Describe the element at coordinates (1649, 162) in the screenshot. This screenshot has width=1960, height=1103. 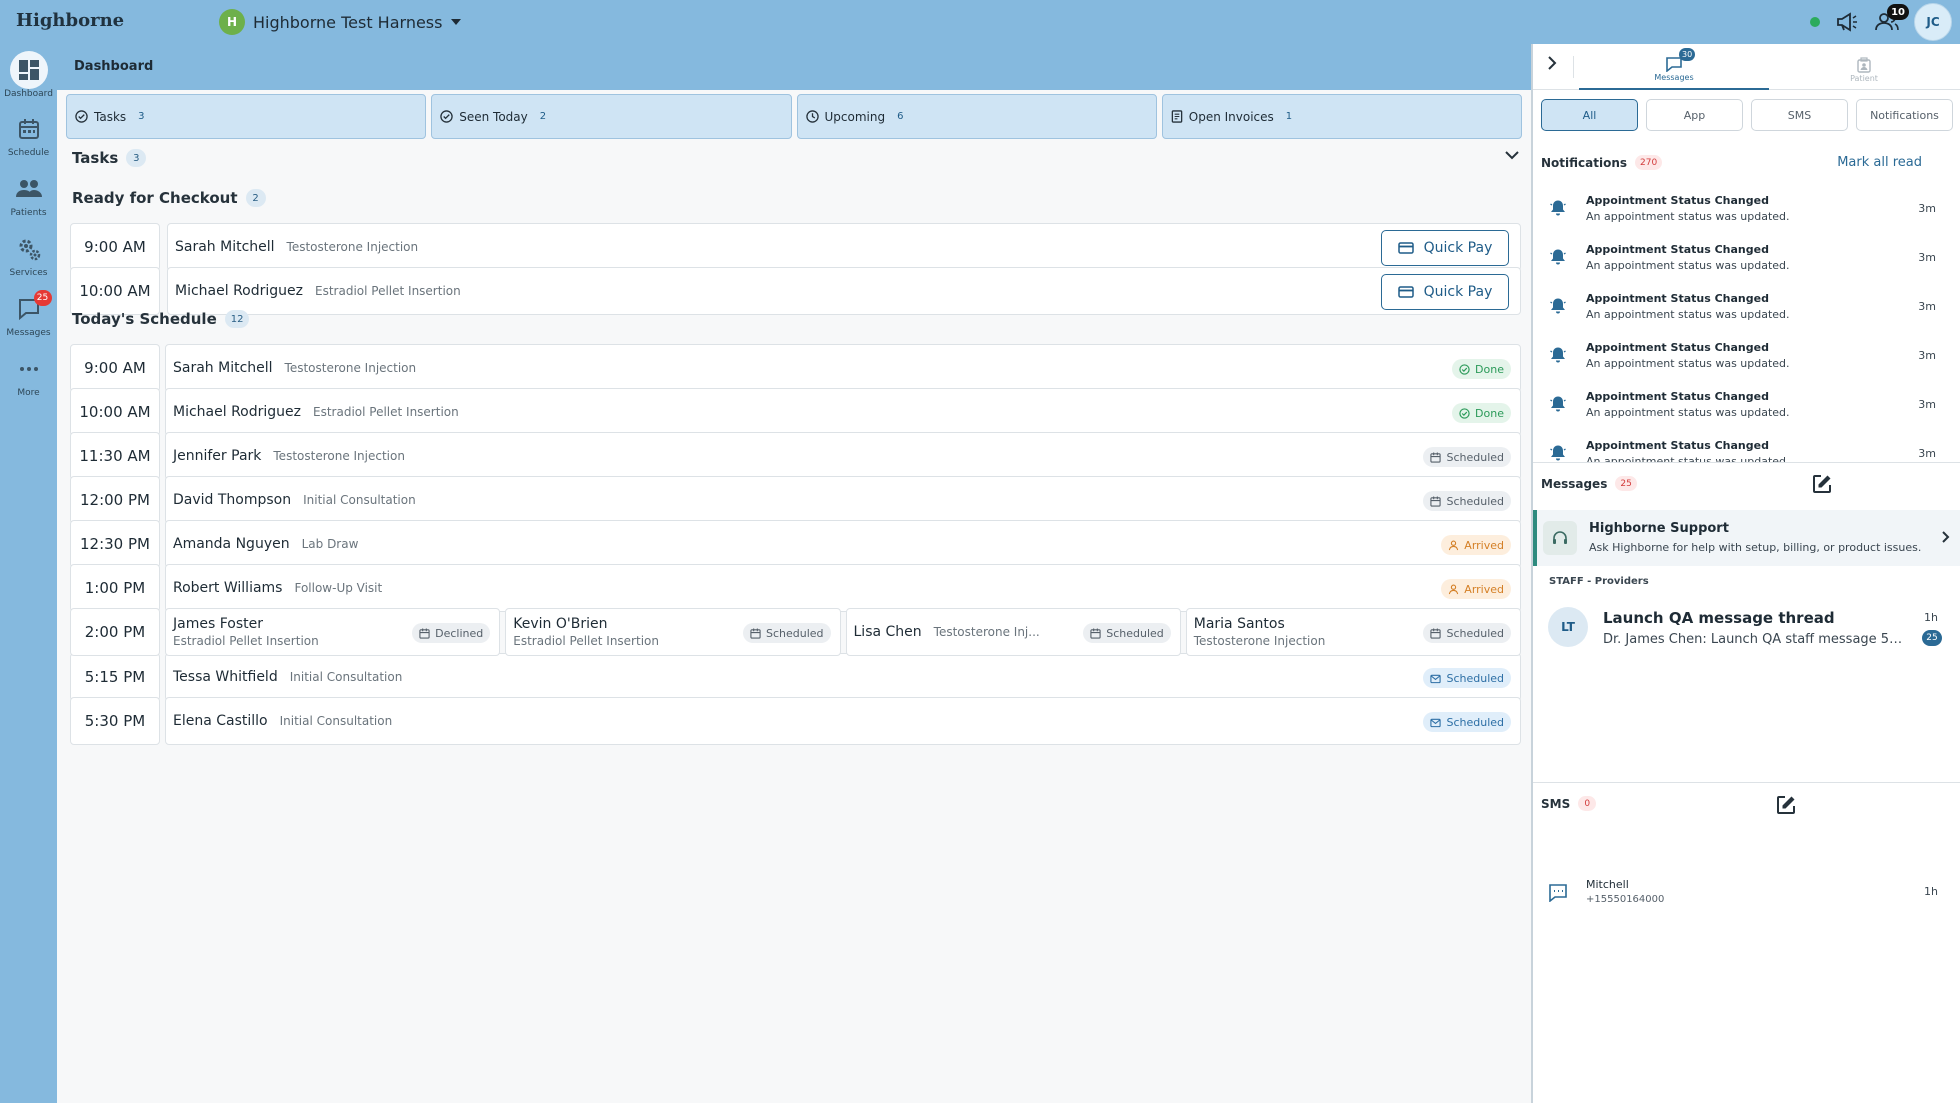
I see `count-pill: 270` at that location.